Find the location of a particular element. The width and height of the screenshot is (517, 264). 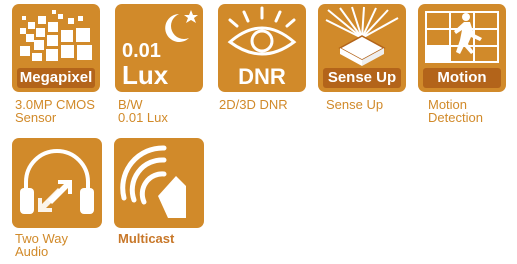

badge-dnr: DNR is located at coordinates (262, 76).